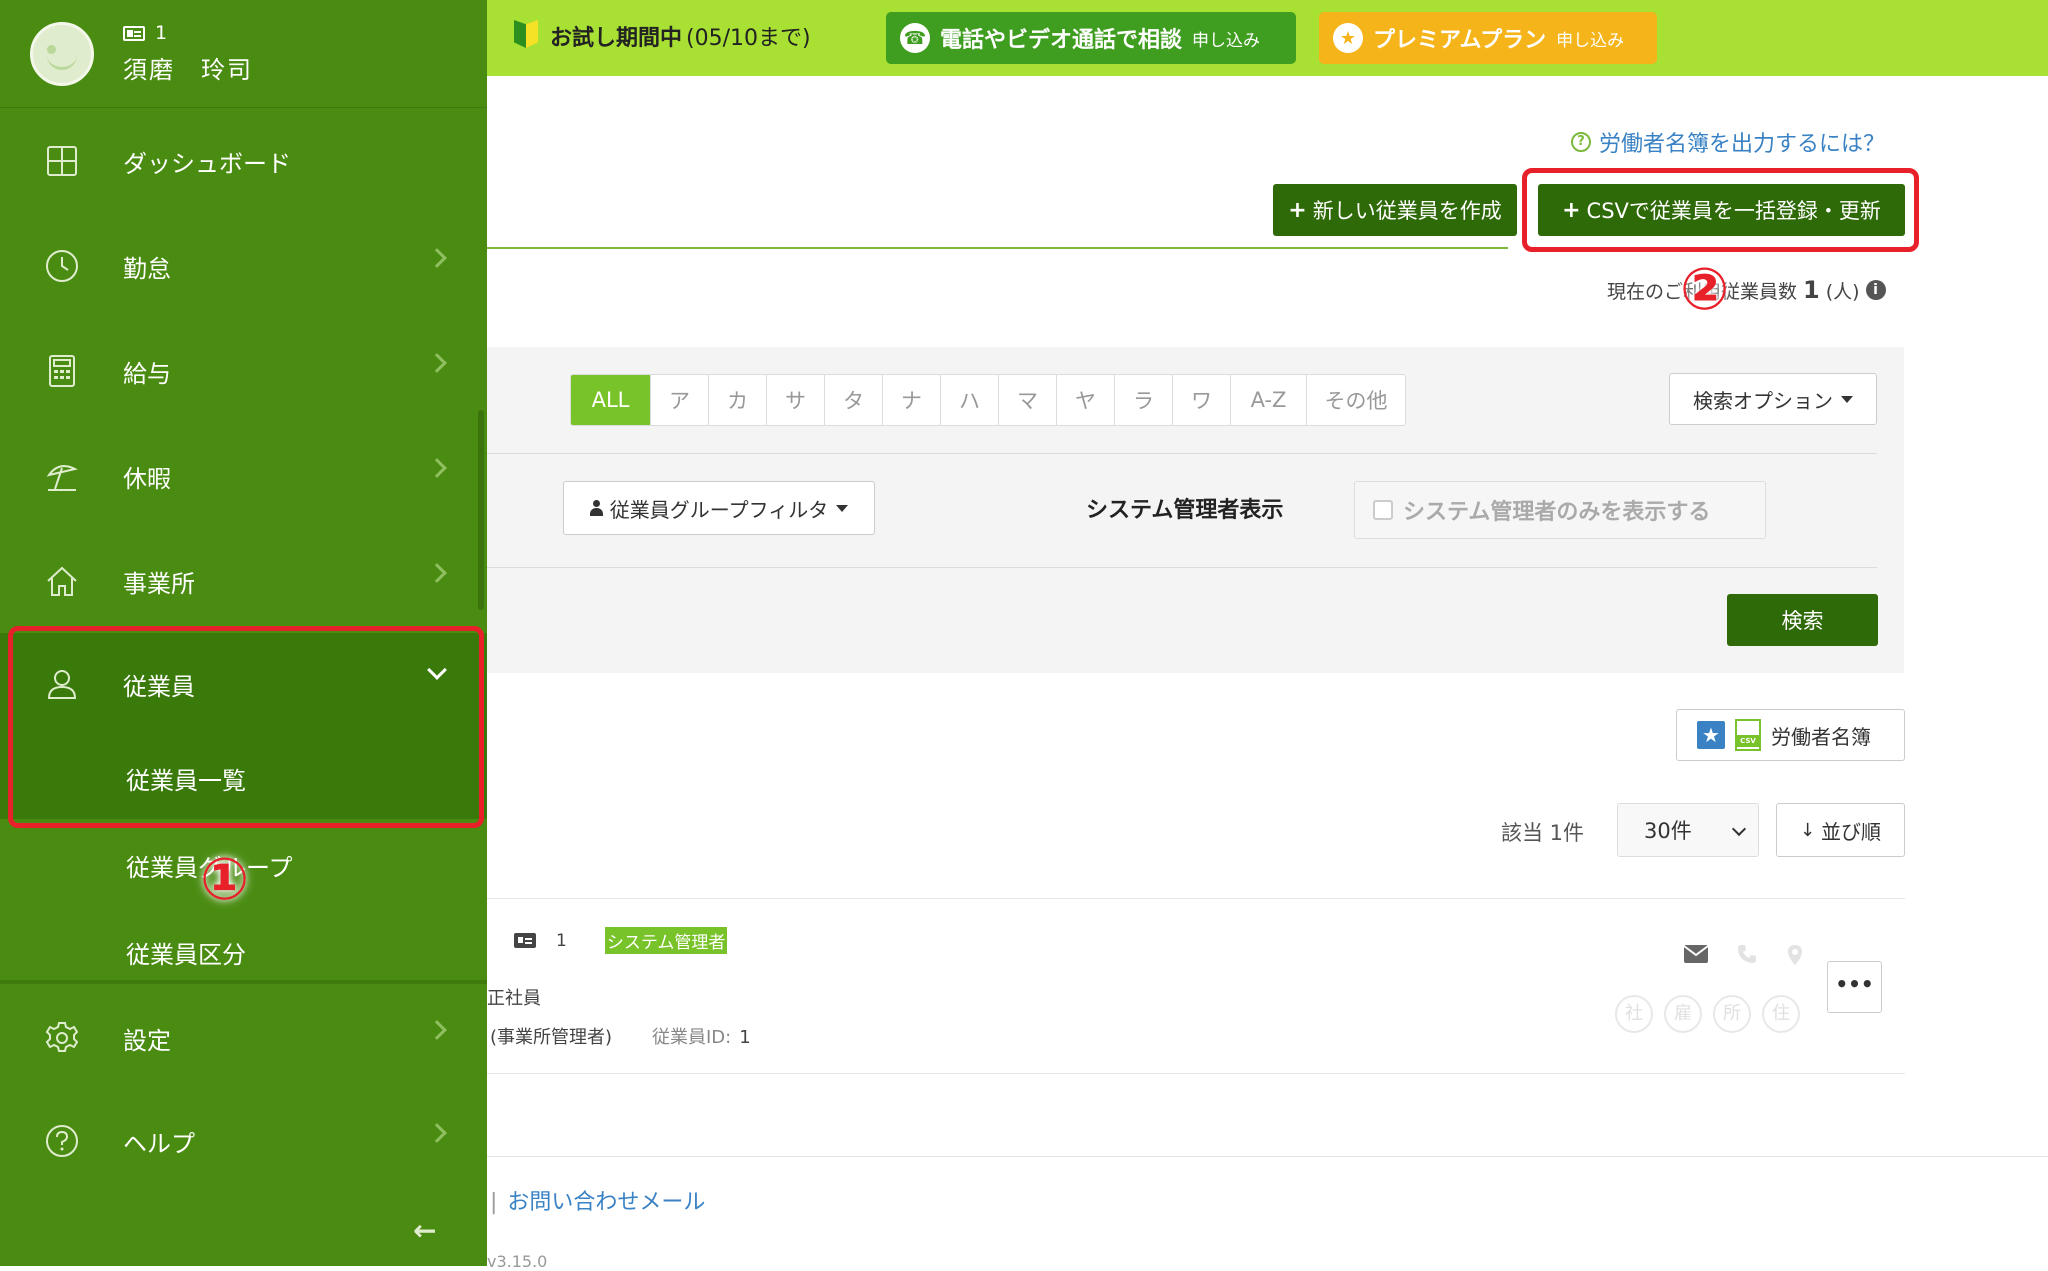 Image resolution: width=2048 pixels, height=1271 pixels. I want to click on kana-filter-ta: タ, so click(854, 400).